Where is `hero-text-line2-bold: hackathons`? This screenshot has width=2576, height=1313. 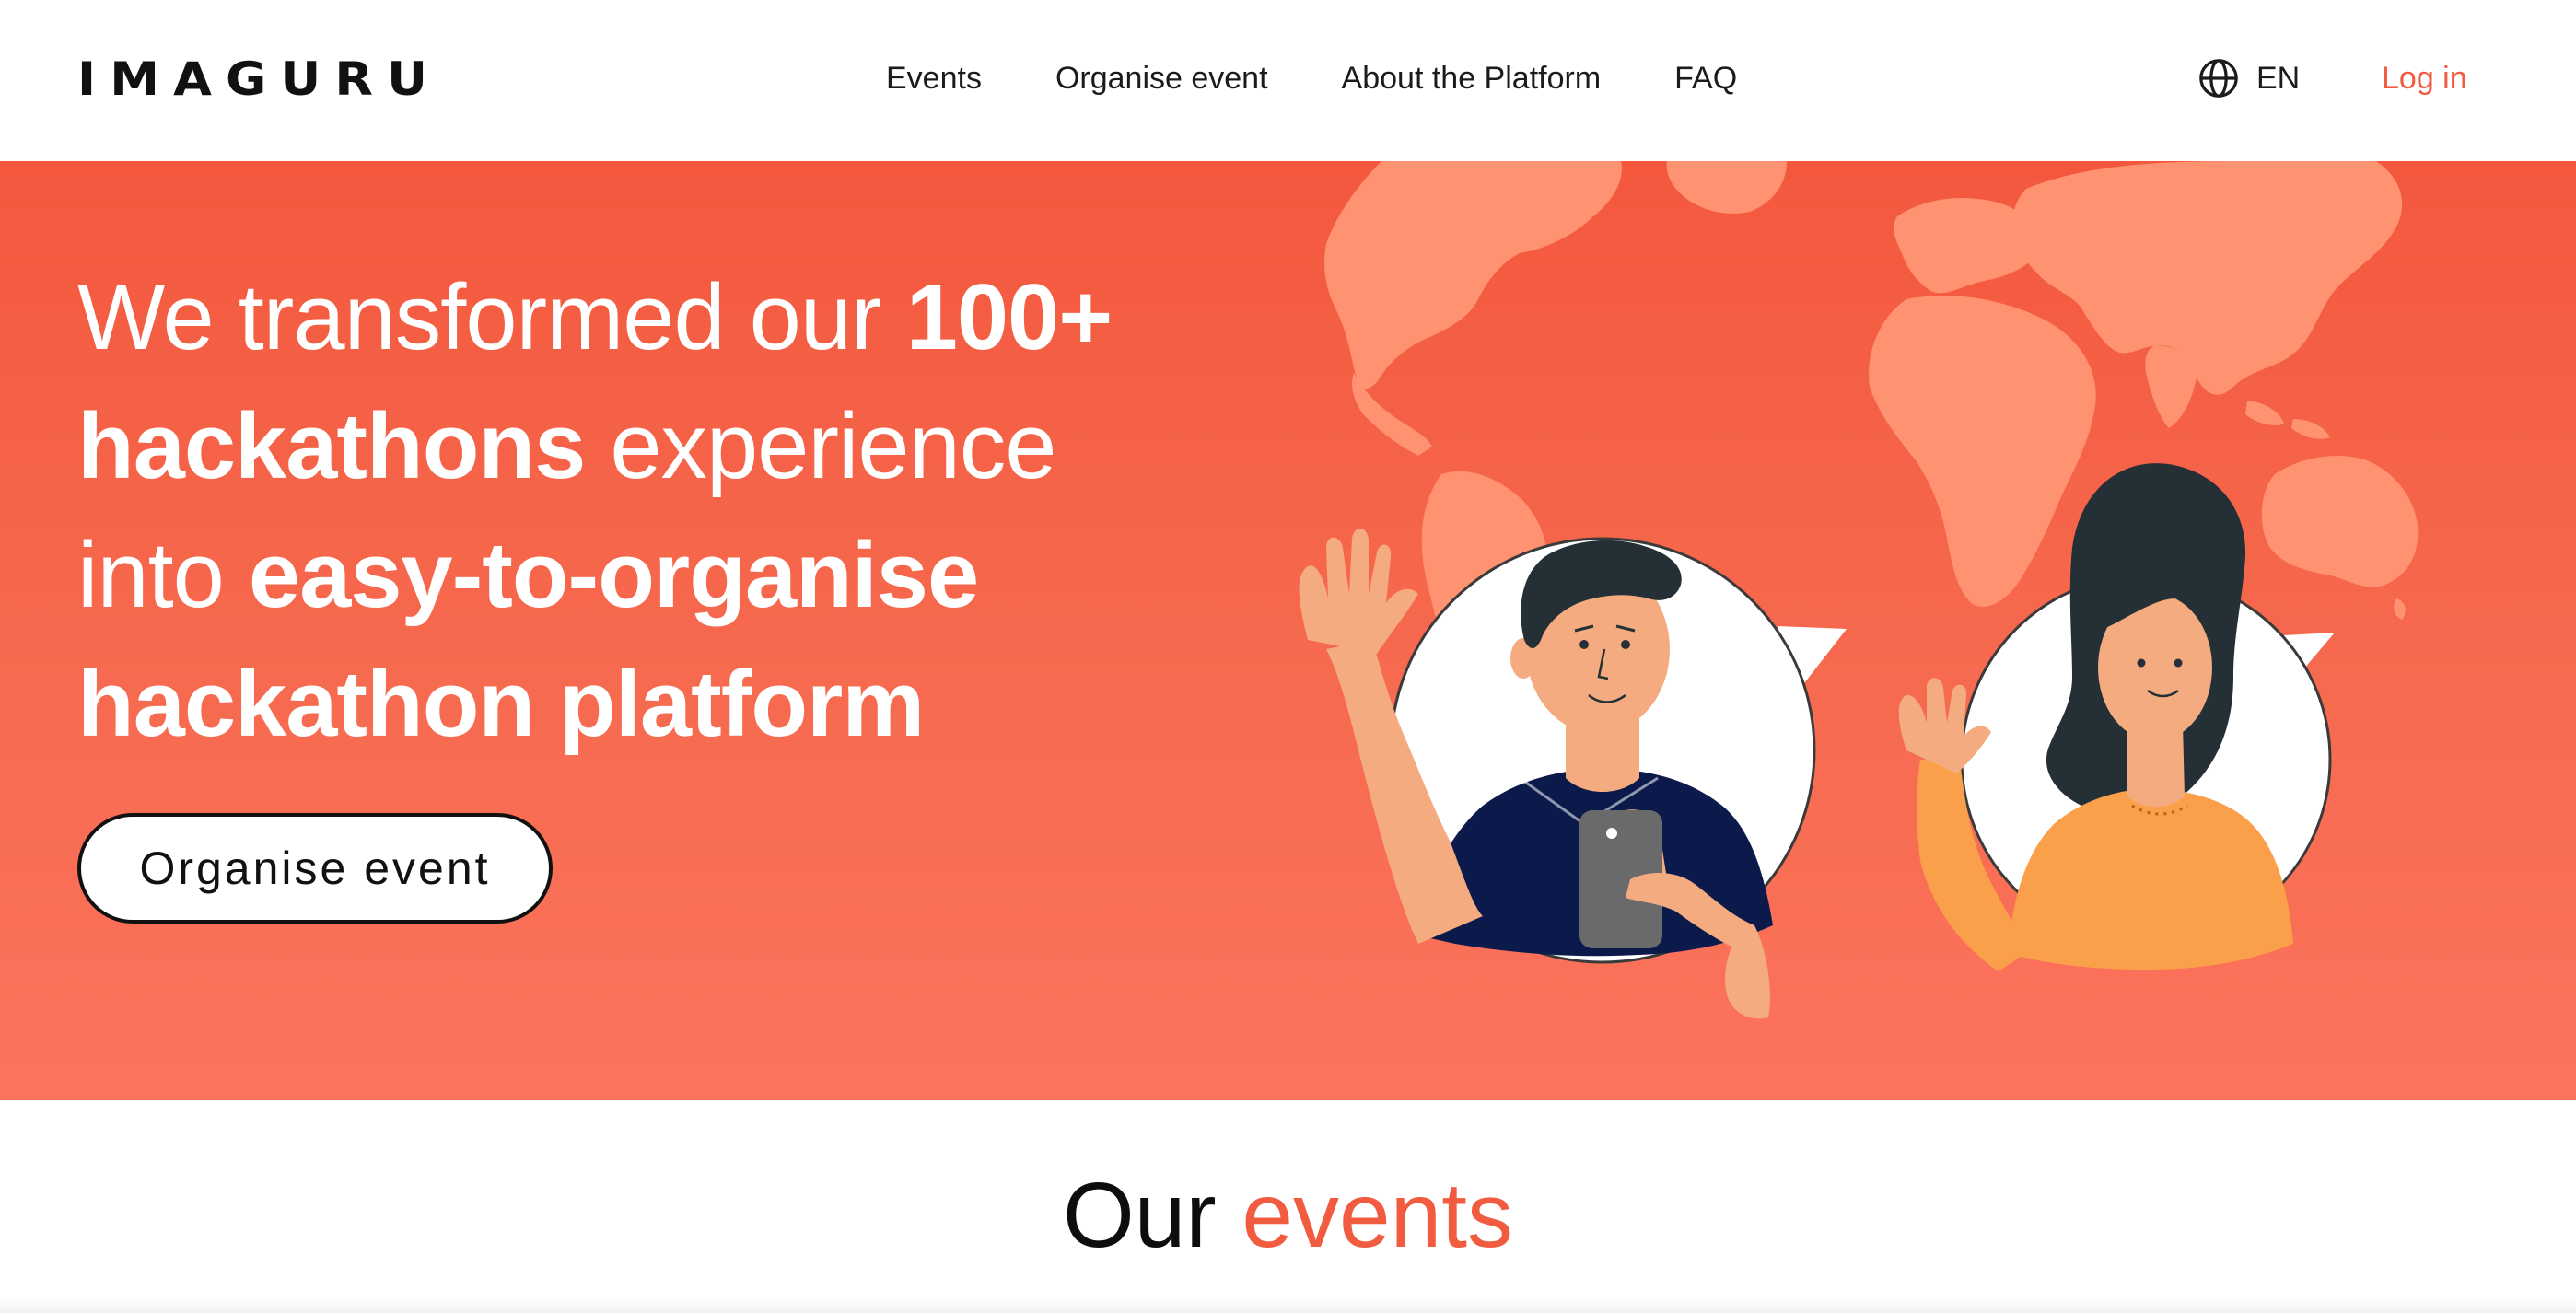
hero-text-line2-bold: hackathons is located at coordinates (331, 446).